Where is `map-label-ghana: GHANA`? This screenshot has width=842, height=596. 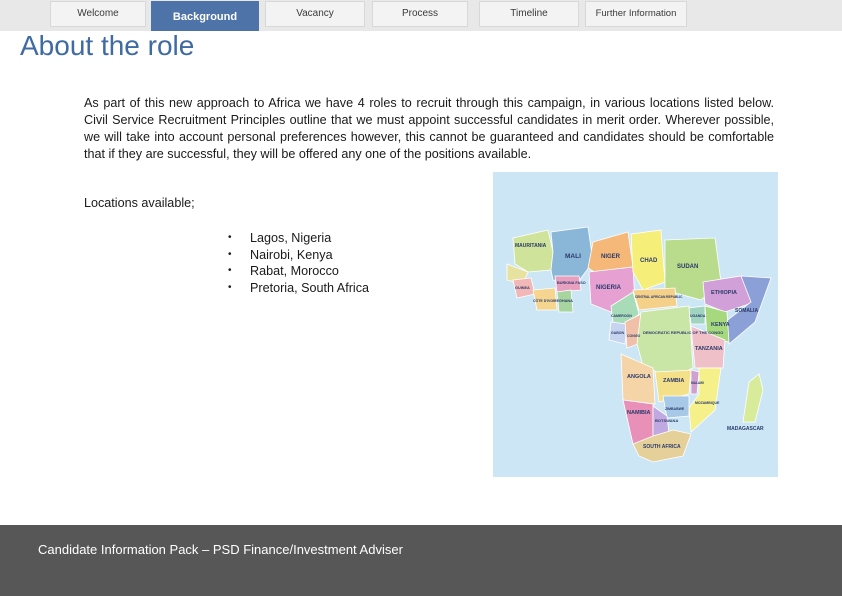 map-label-ghana: GHANA is located at coordinates (566, 301).